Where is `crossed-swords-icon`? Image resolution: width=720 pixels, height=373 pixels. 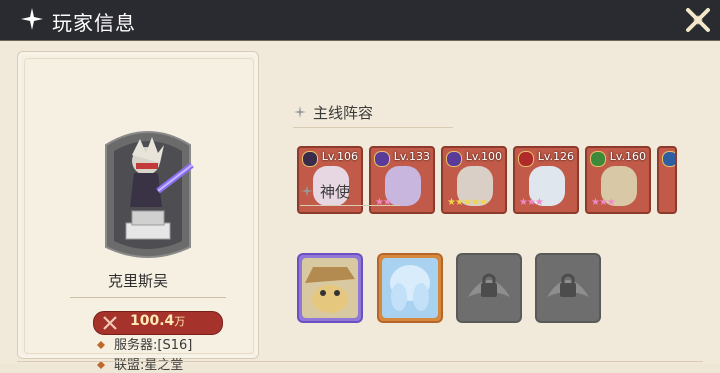 crossed-swords-icon is located at coordinates (110, 323).